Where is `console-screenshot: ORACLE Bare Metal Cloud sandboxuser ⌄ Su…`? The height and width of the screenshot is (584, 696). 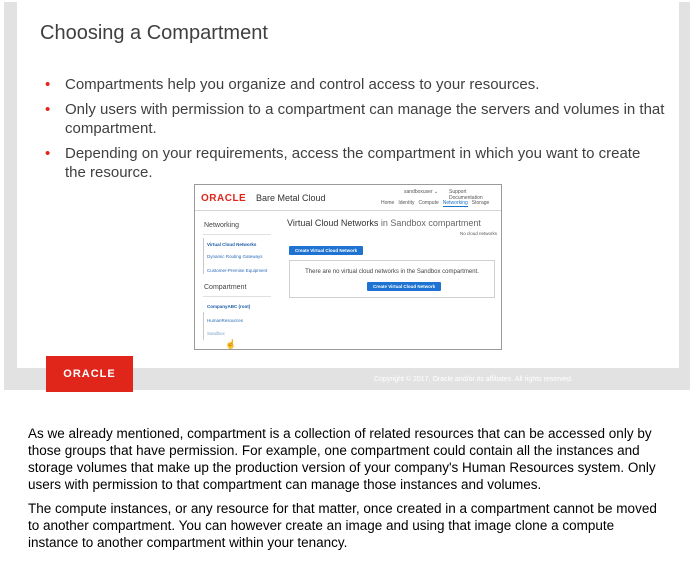 console-screenshot: ORACLE Bare Metal Cloud sandboxuser ⌄ Su… is located at coordinates (348, 267).